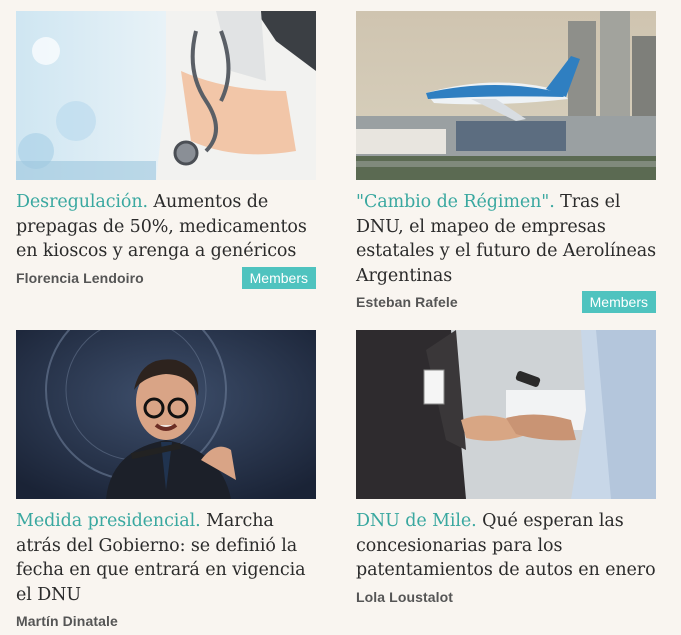 This screenshot has width=681, height=635. I want to click on article-image-airplane, so click(506, 95).